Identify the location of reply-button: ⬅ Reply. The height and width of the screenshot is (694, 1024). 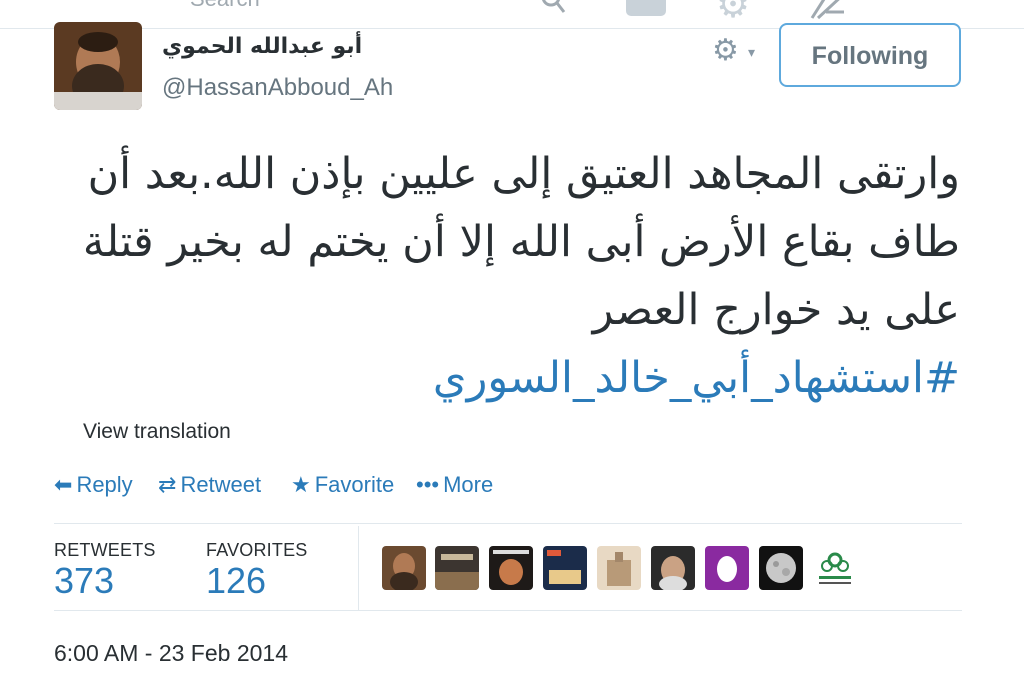
(93, 485).